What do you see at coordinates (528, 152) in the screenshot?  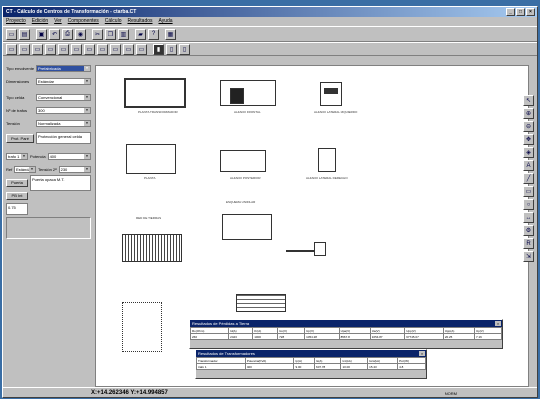 I see `layer-icon: ◈` at bounding box center [528, 152].